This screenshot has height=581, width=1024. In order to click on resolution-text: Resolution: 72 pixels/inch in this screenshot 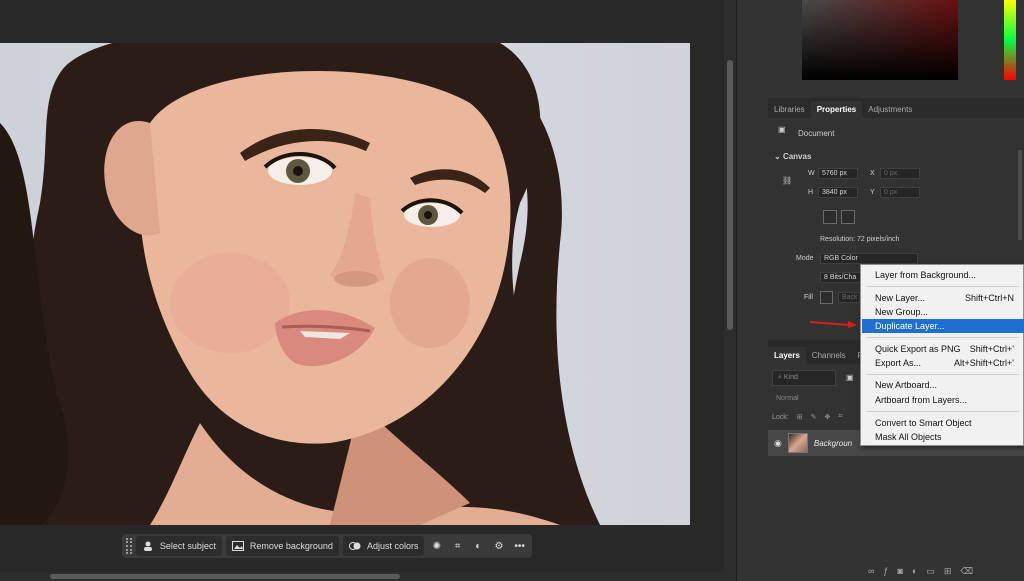, I will do `click(860, 239)`.